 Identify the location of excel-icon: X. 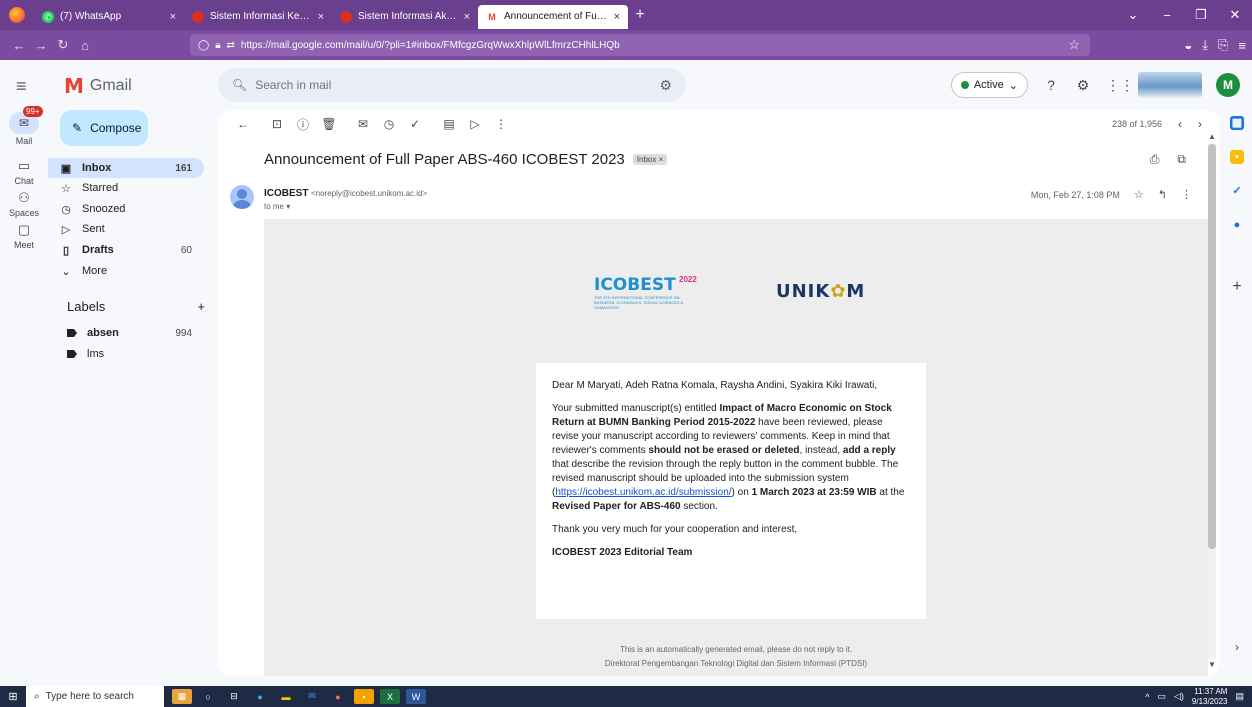
(390, 696).